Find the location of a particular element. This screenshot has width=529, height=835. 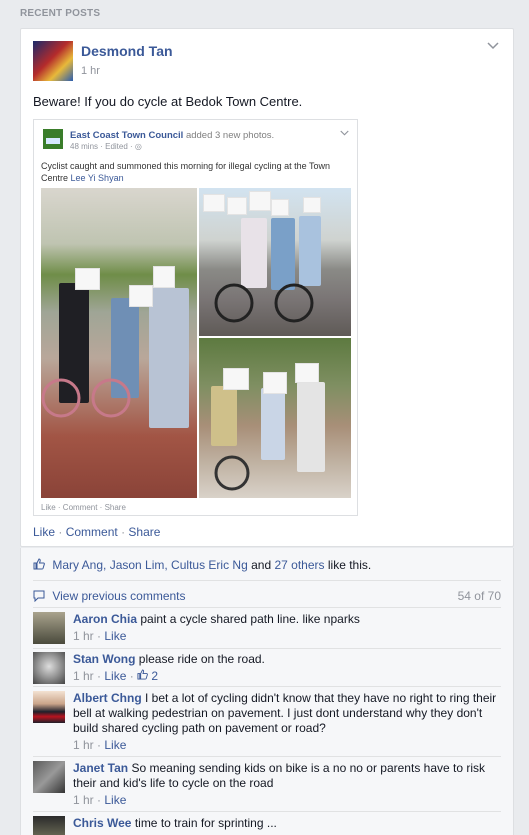

shared-page-name: East Coast Town Council is located at coordinates (126, 135).